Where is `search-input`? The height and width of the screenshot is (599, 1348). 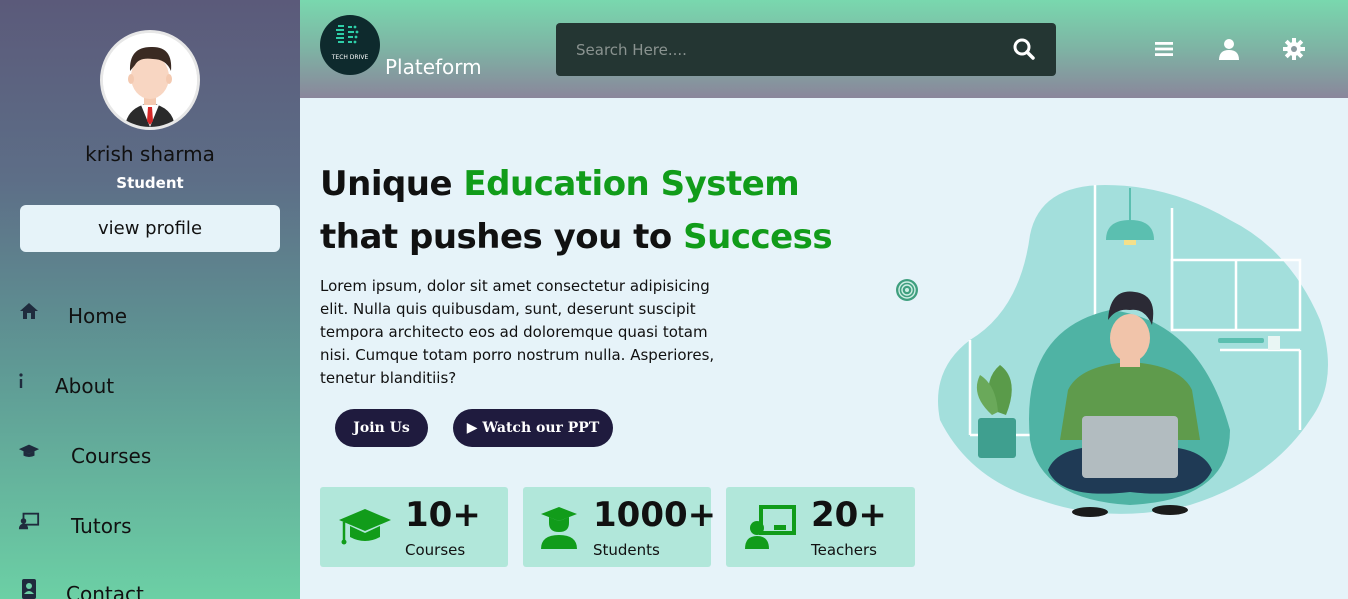 search-input is located at coordinates (776, 49).